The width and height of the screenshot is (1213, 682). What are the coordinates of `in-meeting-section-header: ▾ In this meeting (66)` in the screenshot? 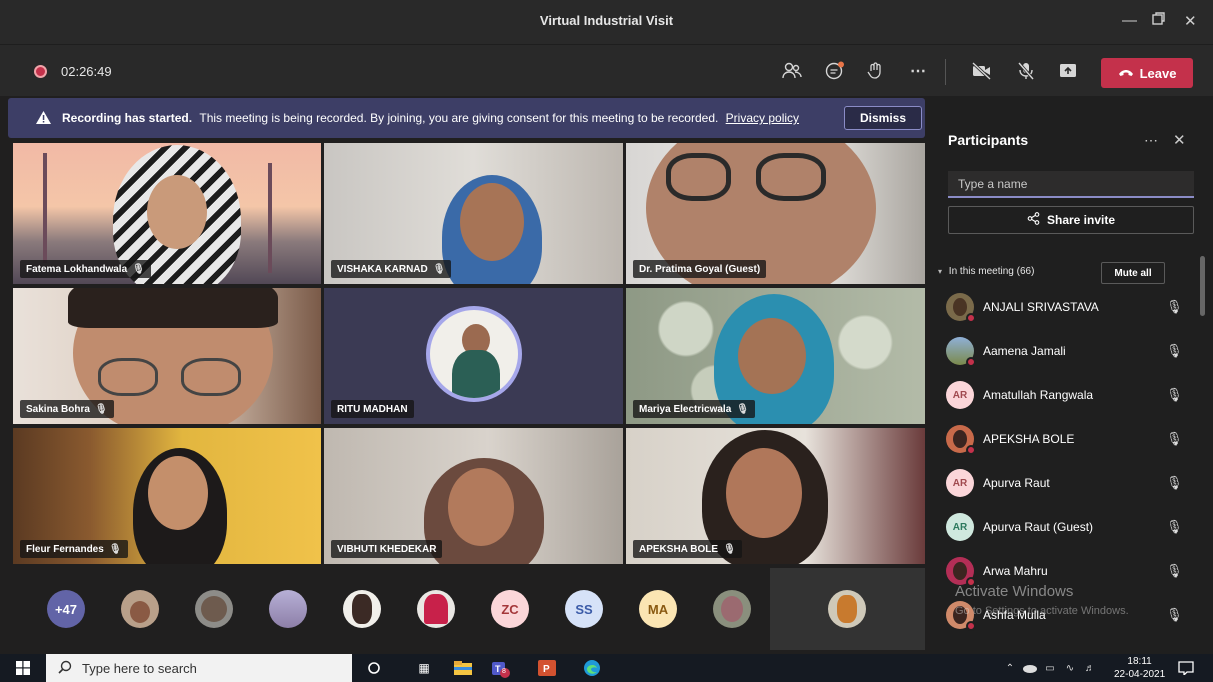 It's located at (986, 271).